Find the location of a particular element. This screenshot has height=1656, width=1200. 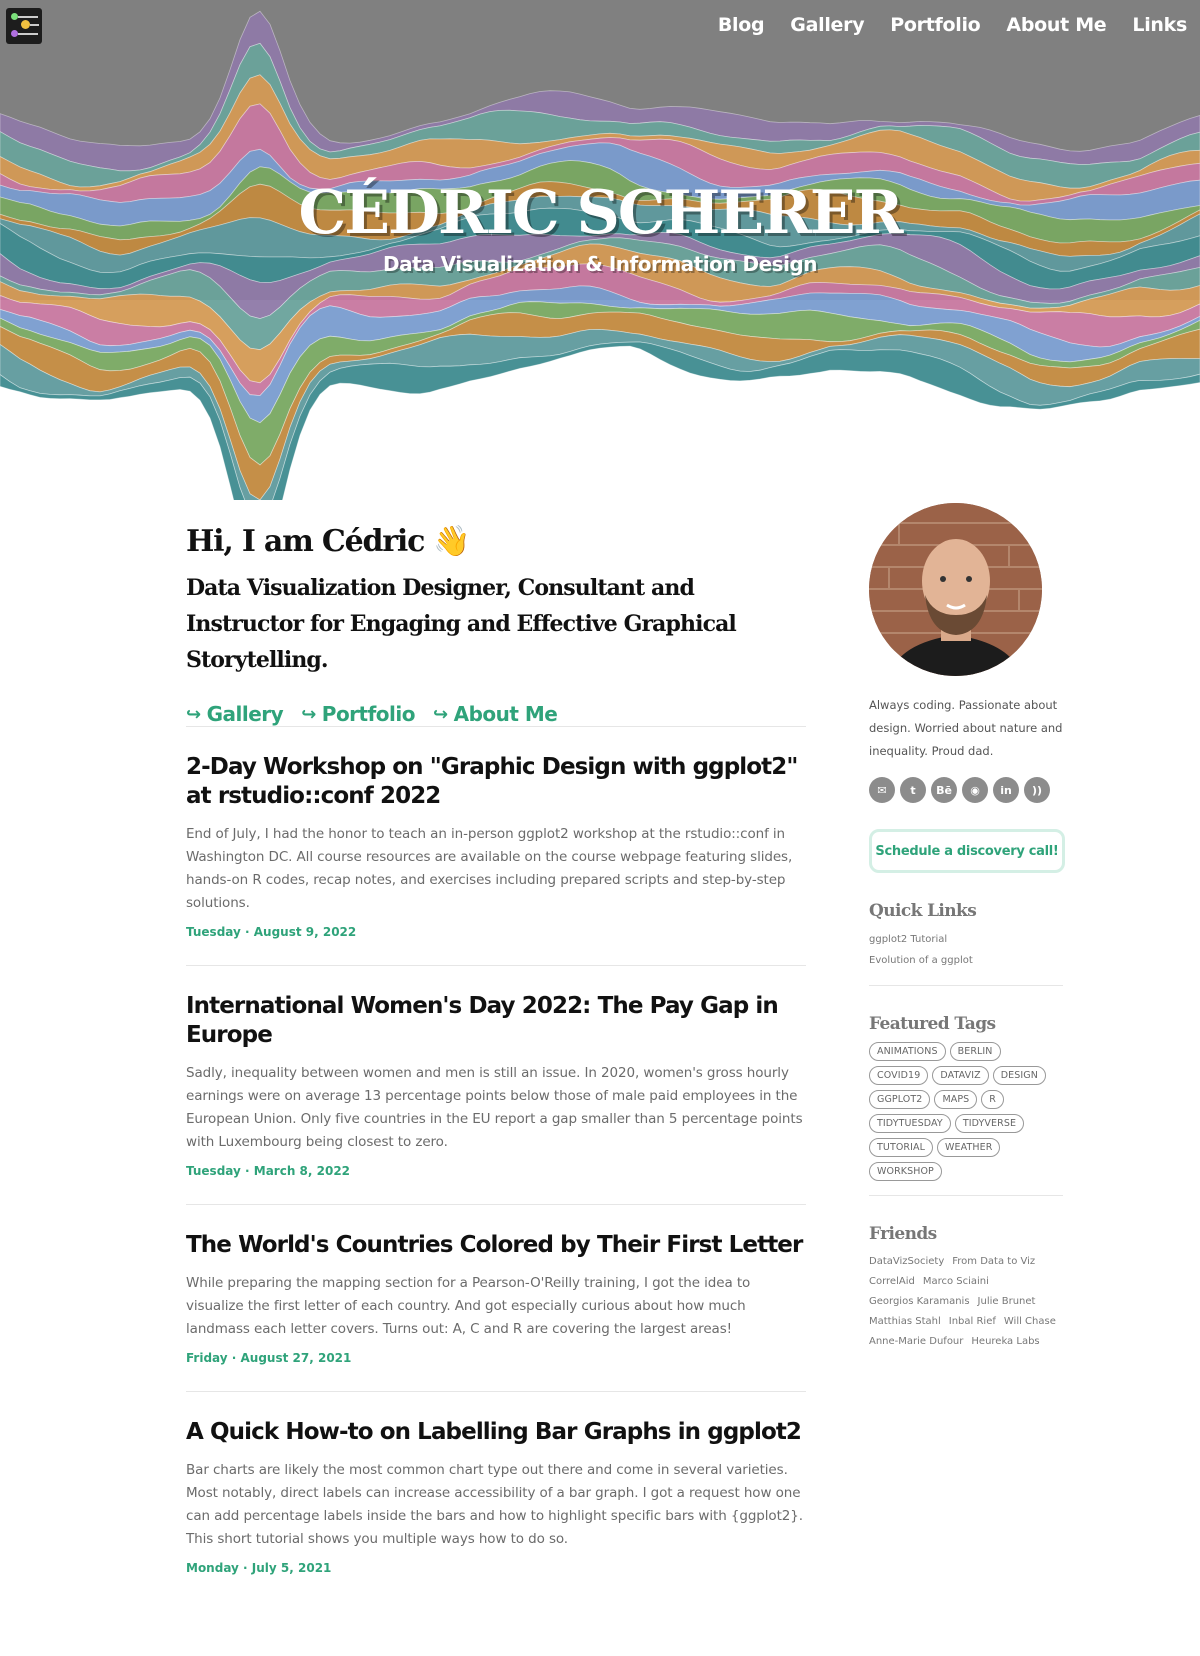

social-links: ✉ t Bē ◉ in )) is located at coordinates (966, 790).